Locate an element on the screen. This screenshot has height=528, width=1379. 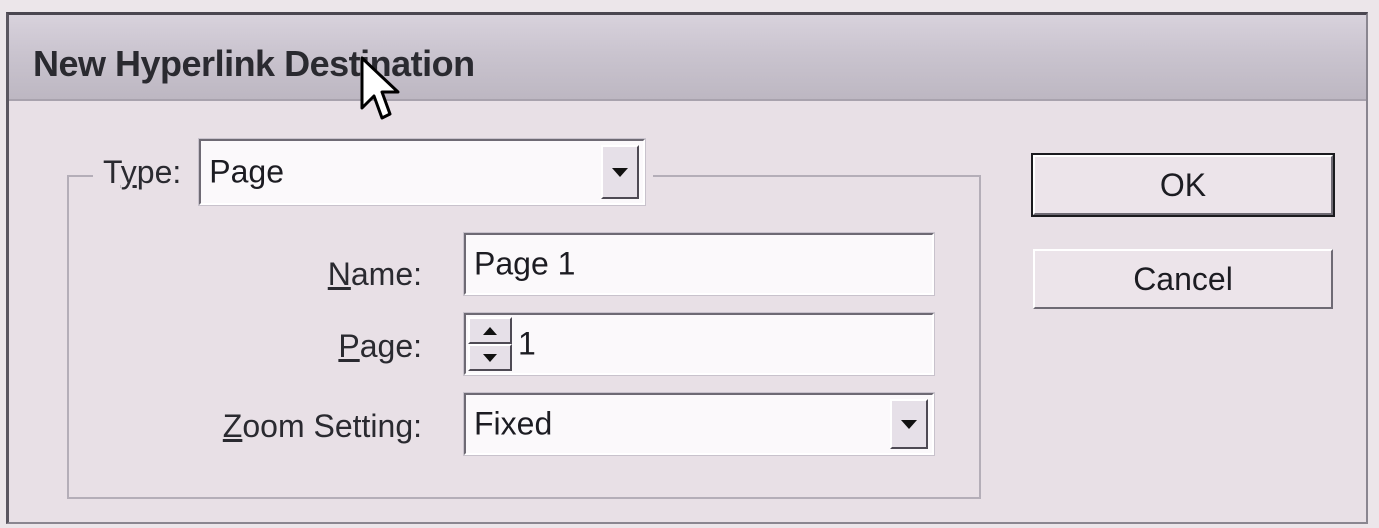
arrow-up-icon is located at coordinates (490, 330).